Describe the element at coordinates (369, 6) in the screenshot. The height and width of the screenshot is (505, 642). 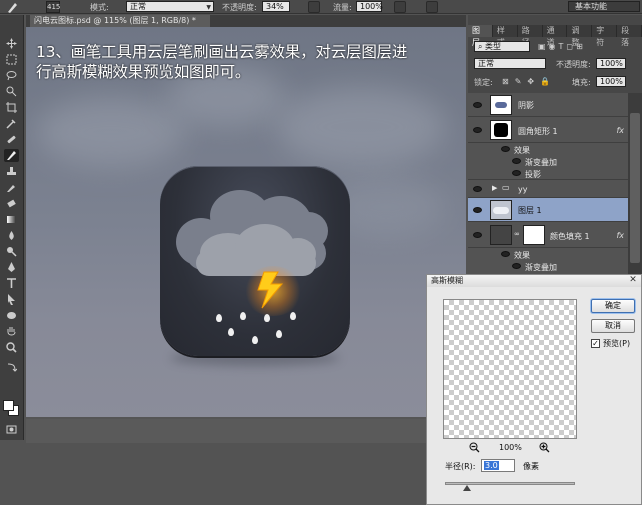
I see `flow-input: 100%` at that location.